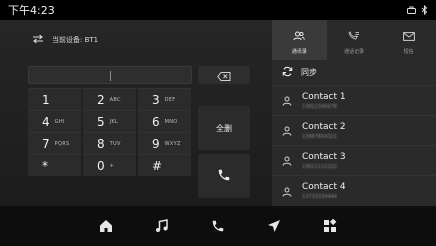 The height and width of the screenshot is (246, 436). I want to click on message-icon, so click(408, 35).